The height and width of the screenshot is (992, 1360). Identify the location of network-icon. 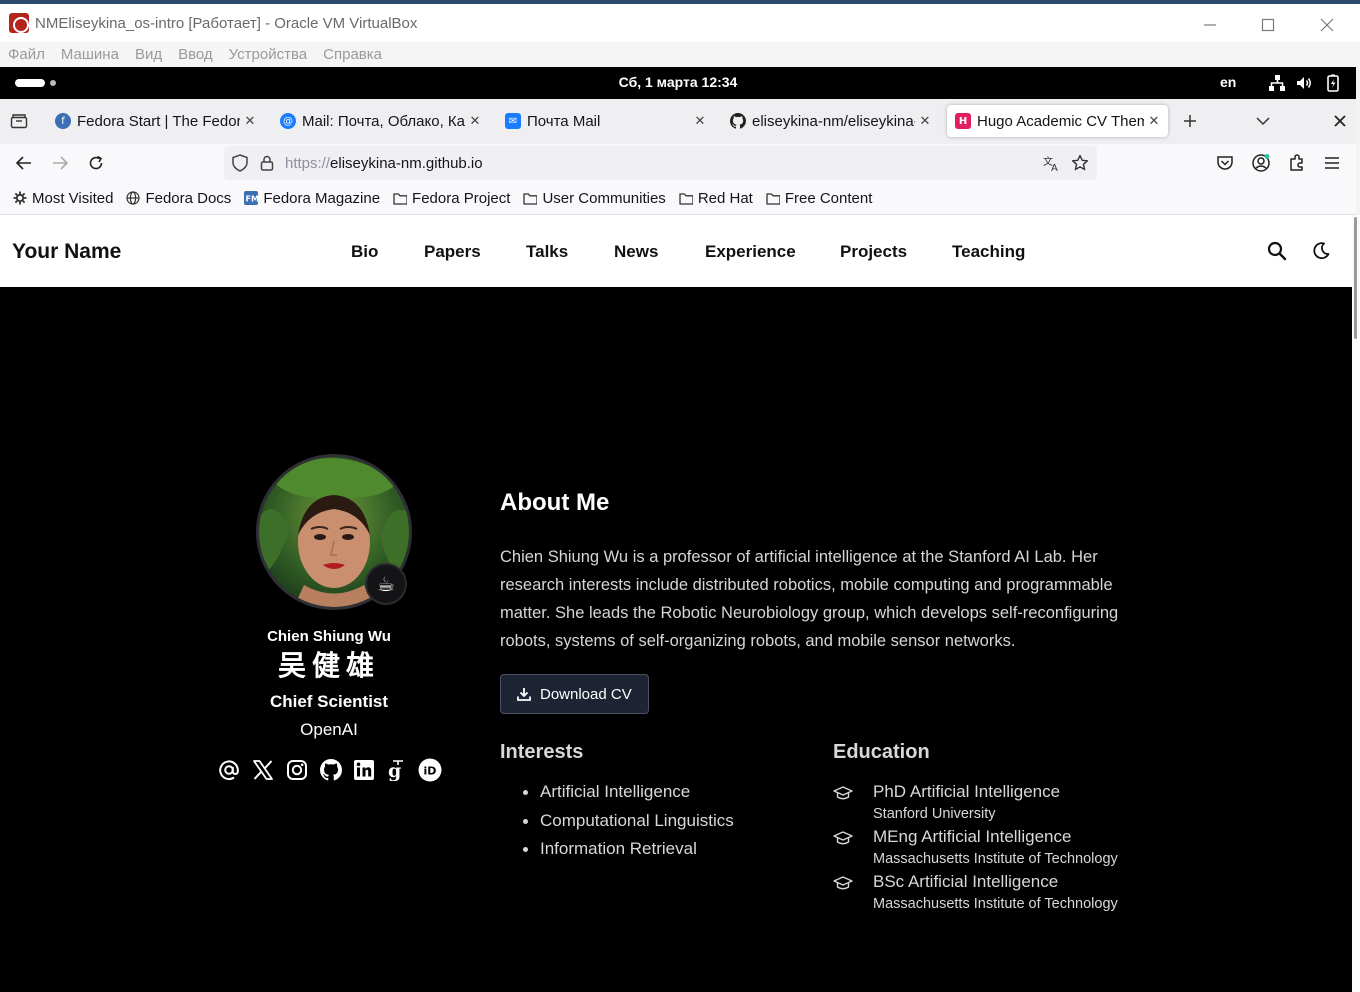
(1277, 83).